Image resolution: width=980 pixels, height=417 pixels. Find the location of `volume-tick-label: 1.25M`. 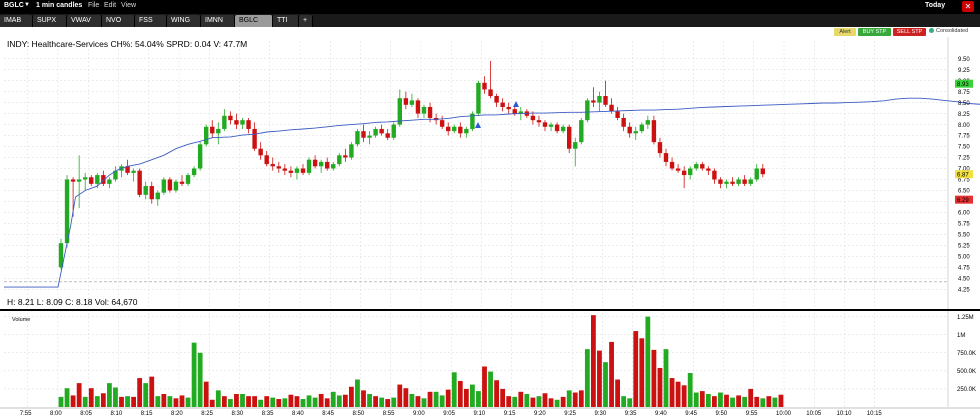

volume-tick-label: 1.25M is located at coordinates (965, 318).